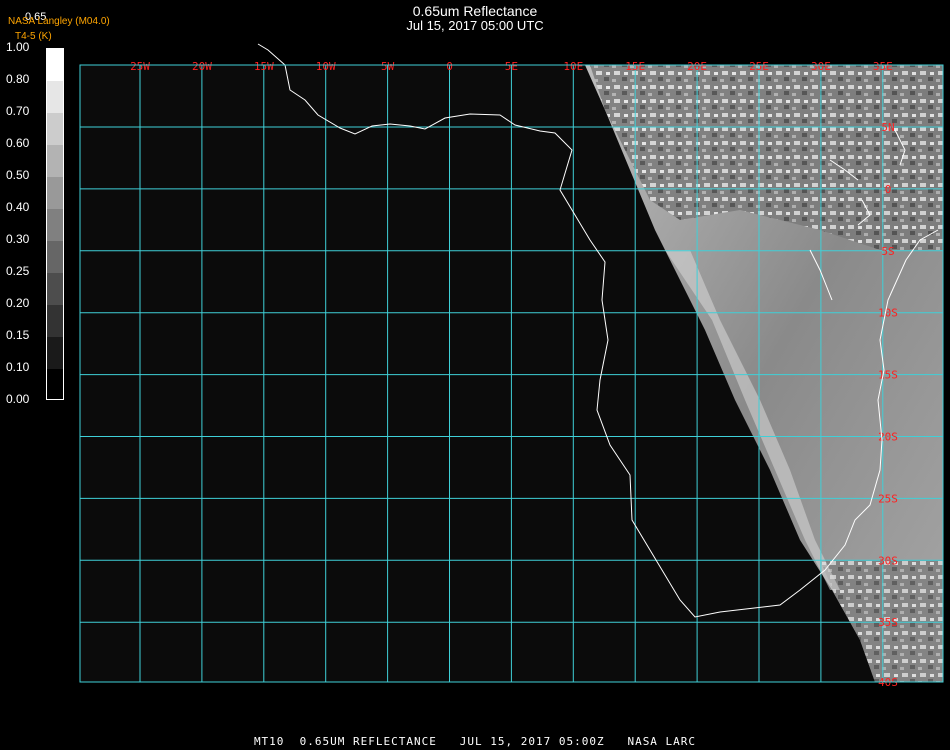 The height and width of the screenshot is (750, 950). Describe the element at coordinates (140, 66) in the screenshot. I see `lon-label: 25W` at that location.